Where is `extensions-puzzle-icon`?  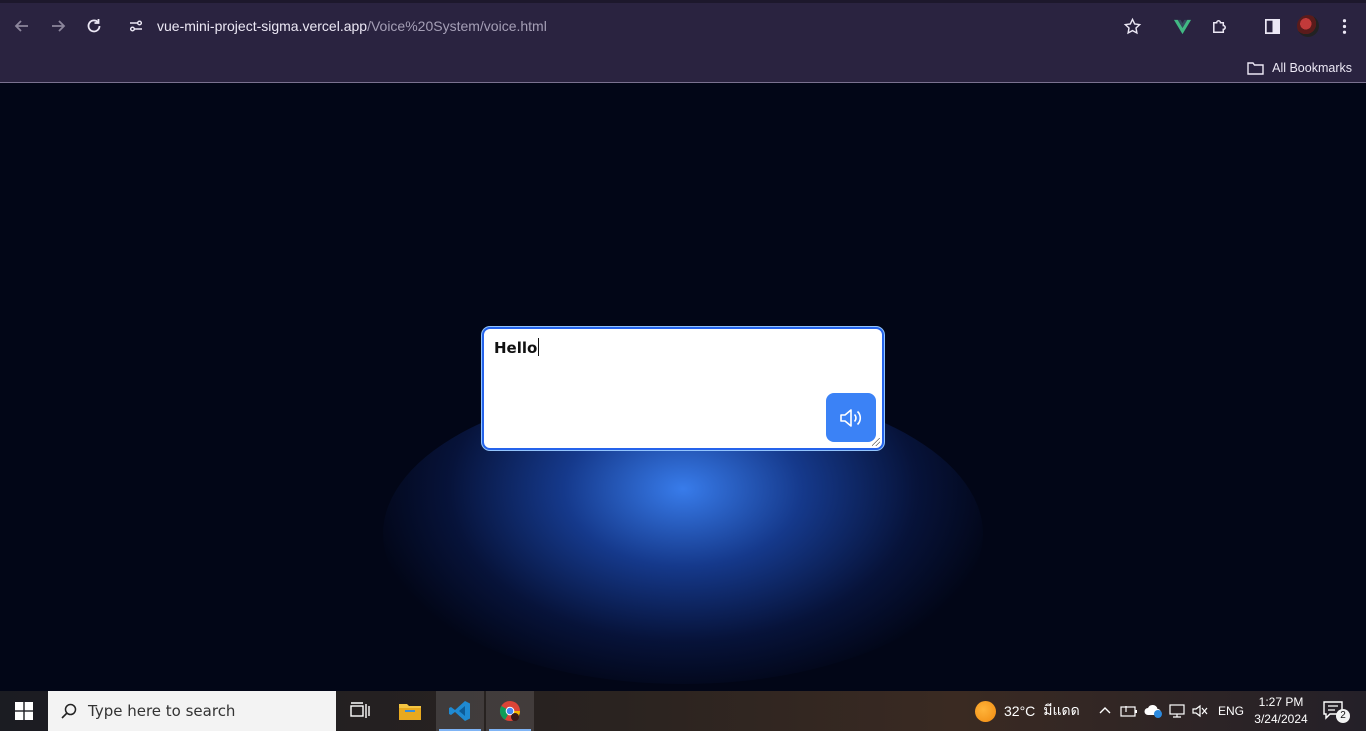 extensions-puzzle-icon is located at coordinates (1219, 26).